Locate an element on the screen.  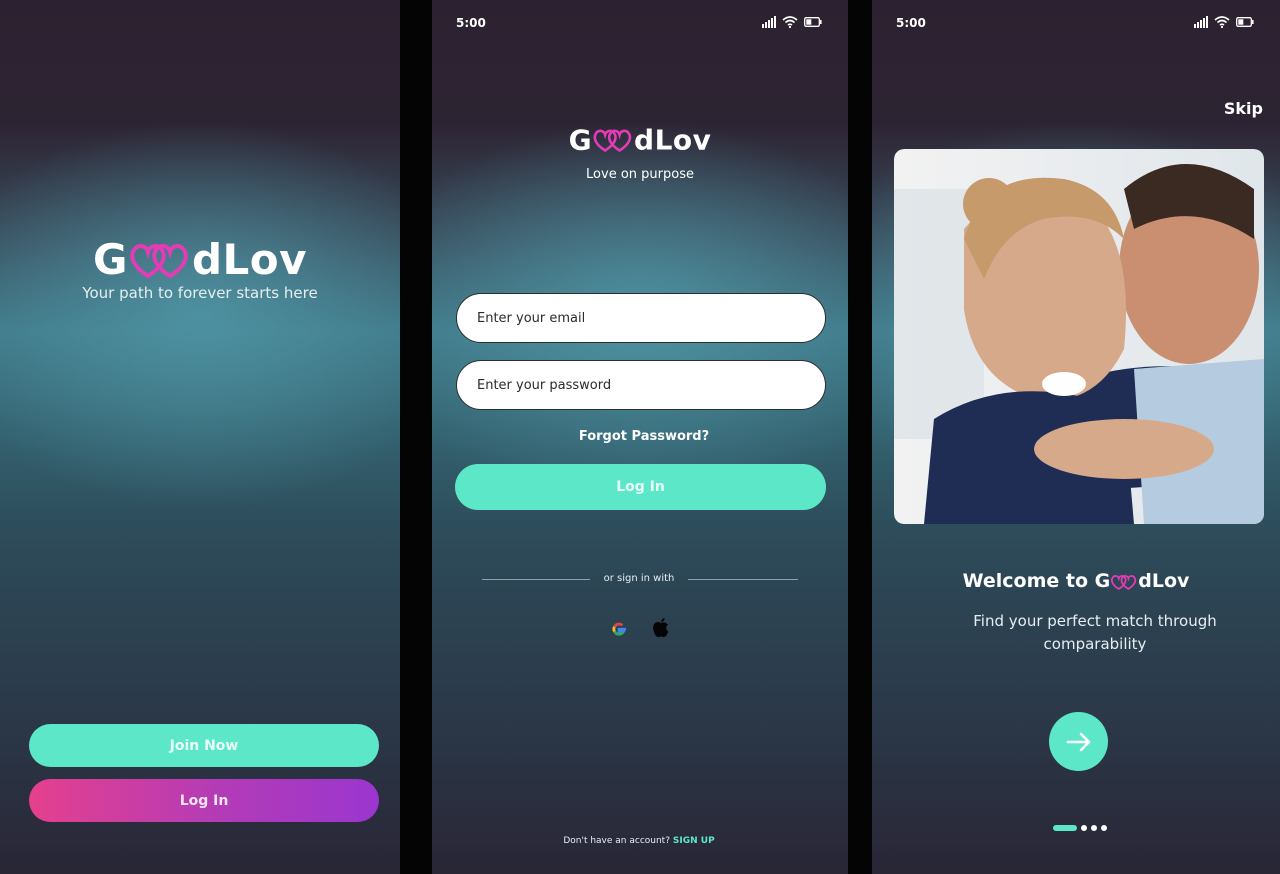
email-placeholder: Enter your email is located at coordinates (531, 318).